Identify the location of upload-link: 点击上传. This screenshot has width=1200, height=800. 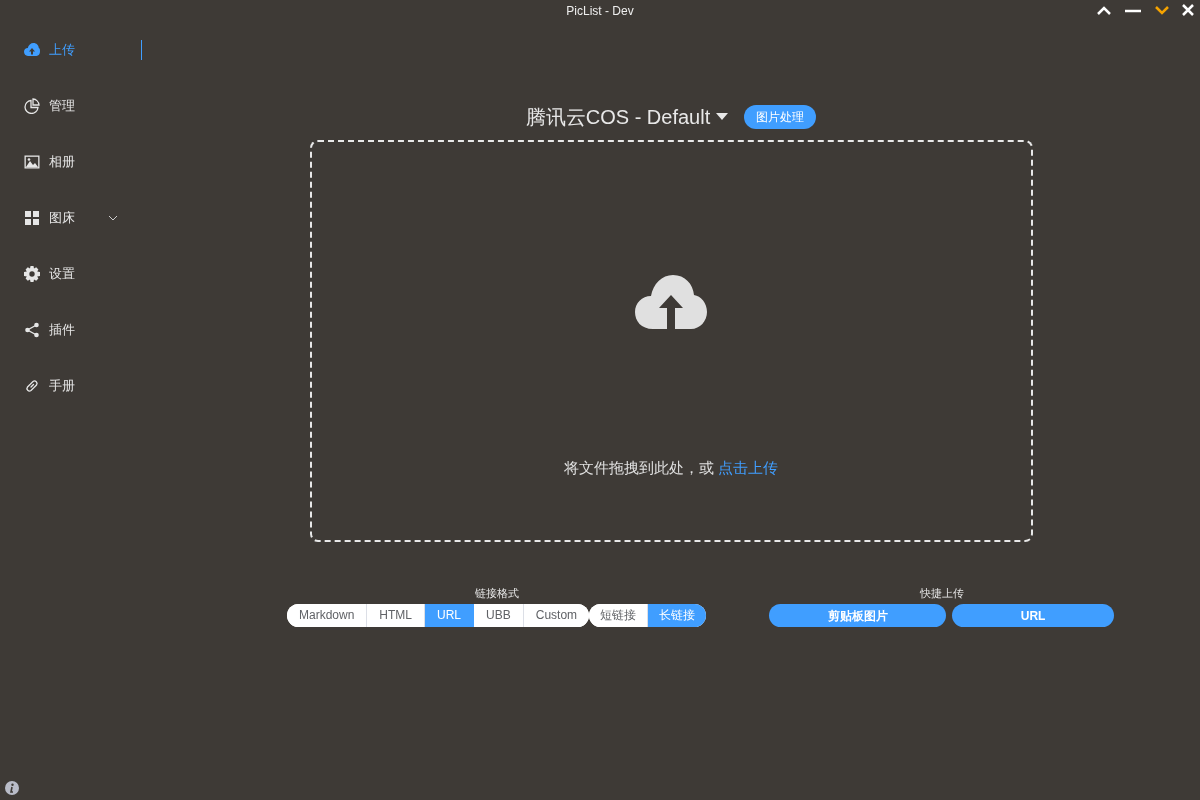
(748, 467).